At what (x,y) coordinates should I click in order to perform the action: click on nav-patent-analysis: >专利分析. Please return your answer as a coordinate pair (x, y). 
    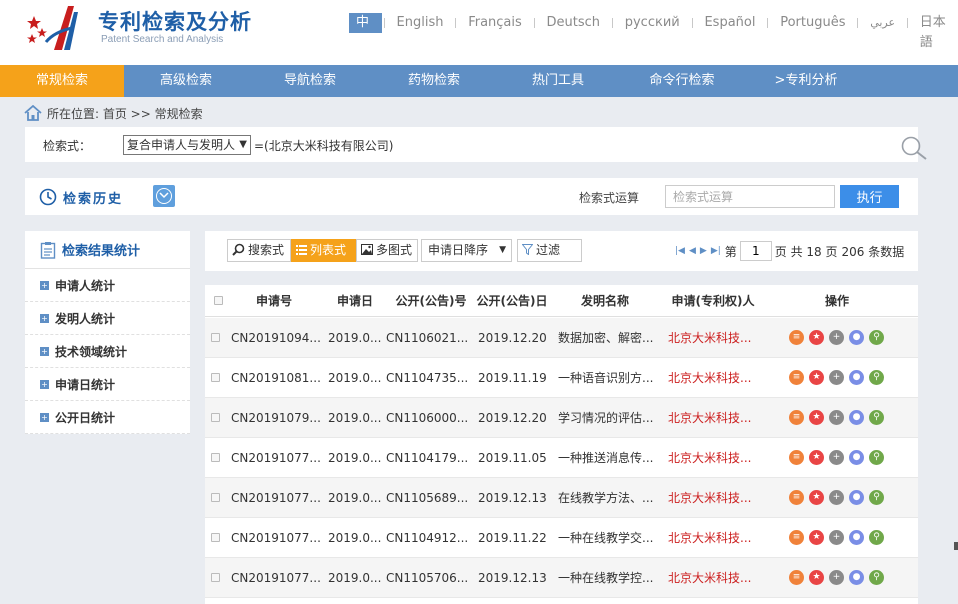
    Looking at the image, I should click on (806, 81).